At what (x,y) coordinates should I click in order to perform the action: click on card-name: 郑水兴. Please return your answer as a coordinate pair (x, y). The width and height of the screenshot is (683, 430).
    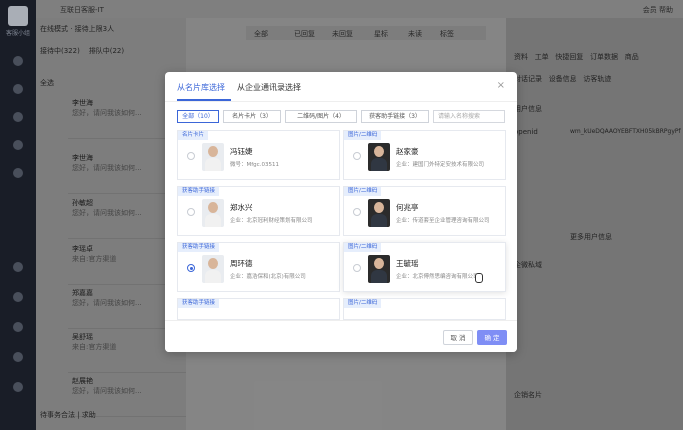
    Looking at the image, I should click on (241, 207).